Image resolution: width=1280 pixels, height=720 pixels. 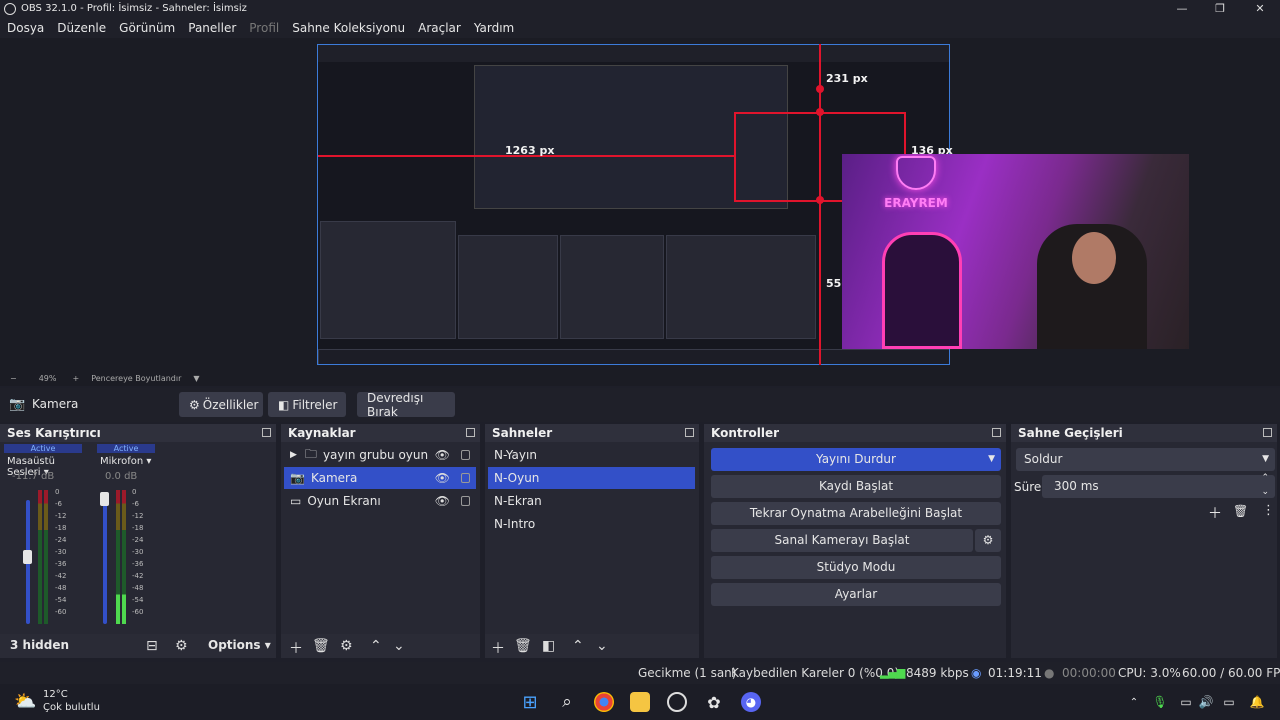 I want to click on windows-start-icon: ⊞, so click(x=530, y=702).